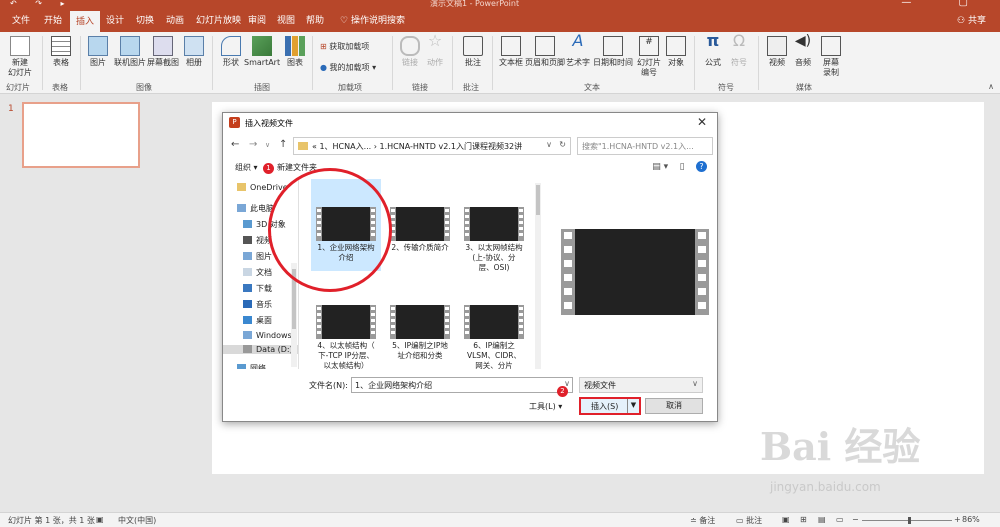  What do you see at coordinates (749, 520) in the screenshot?
I see `comments-button: ▭ 批注` at bounding box center [749, 520].